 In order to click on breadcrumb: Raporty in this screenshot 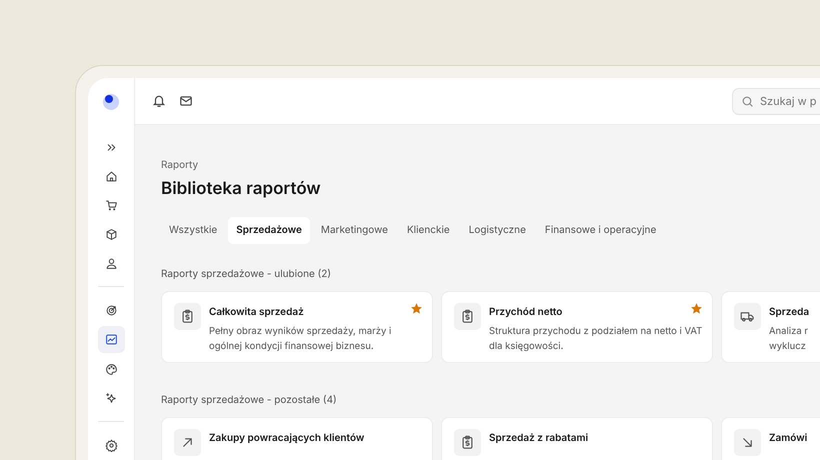, I will do `click(179, 165)`.